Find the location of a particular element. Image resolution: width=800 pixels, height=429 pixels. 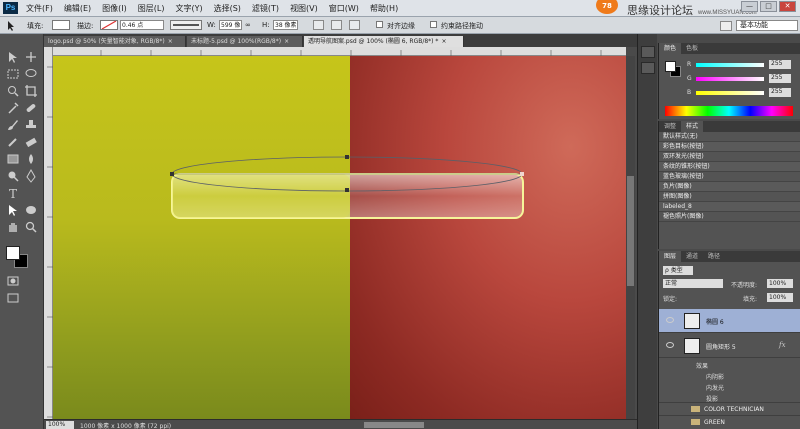

style-item: 条纹的锥形(按钮) is located at coordinates (729, 167).